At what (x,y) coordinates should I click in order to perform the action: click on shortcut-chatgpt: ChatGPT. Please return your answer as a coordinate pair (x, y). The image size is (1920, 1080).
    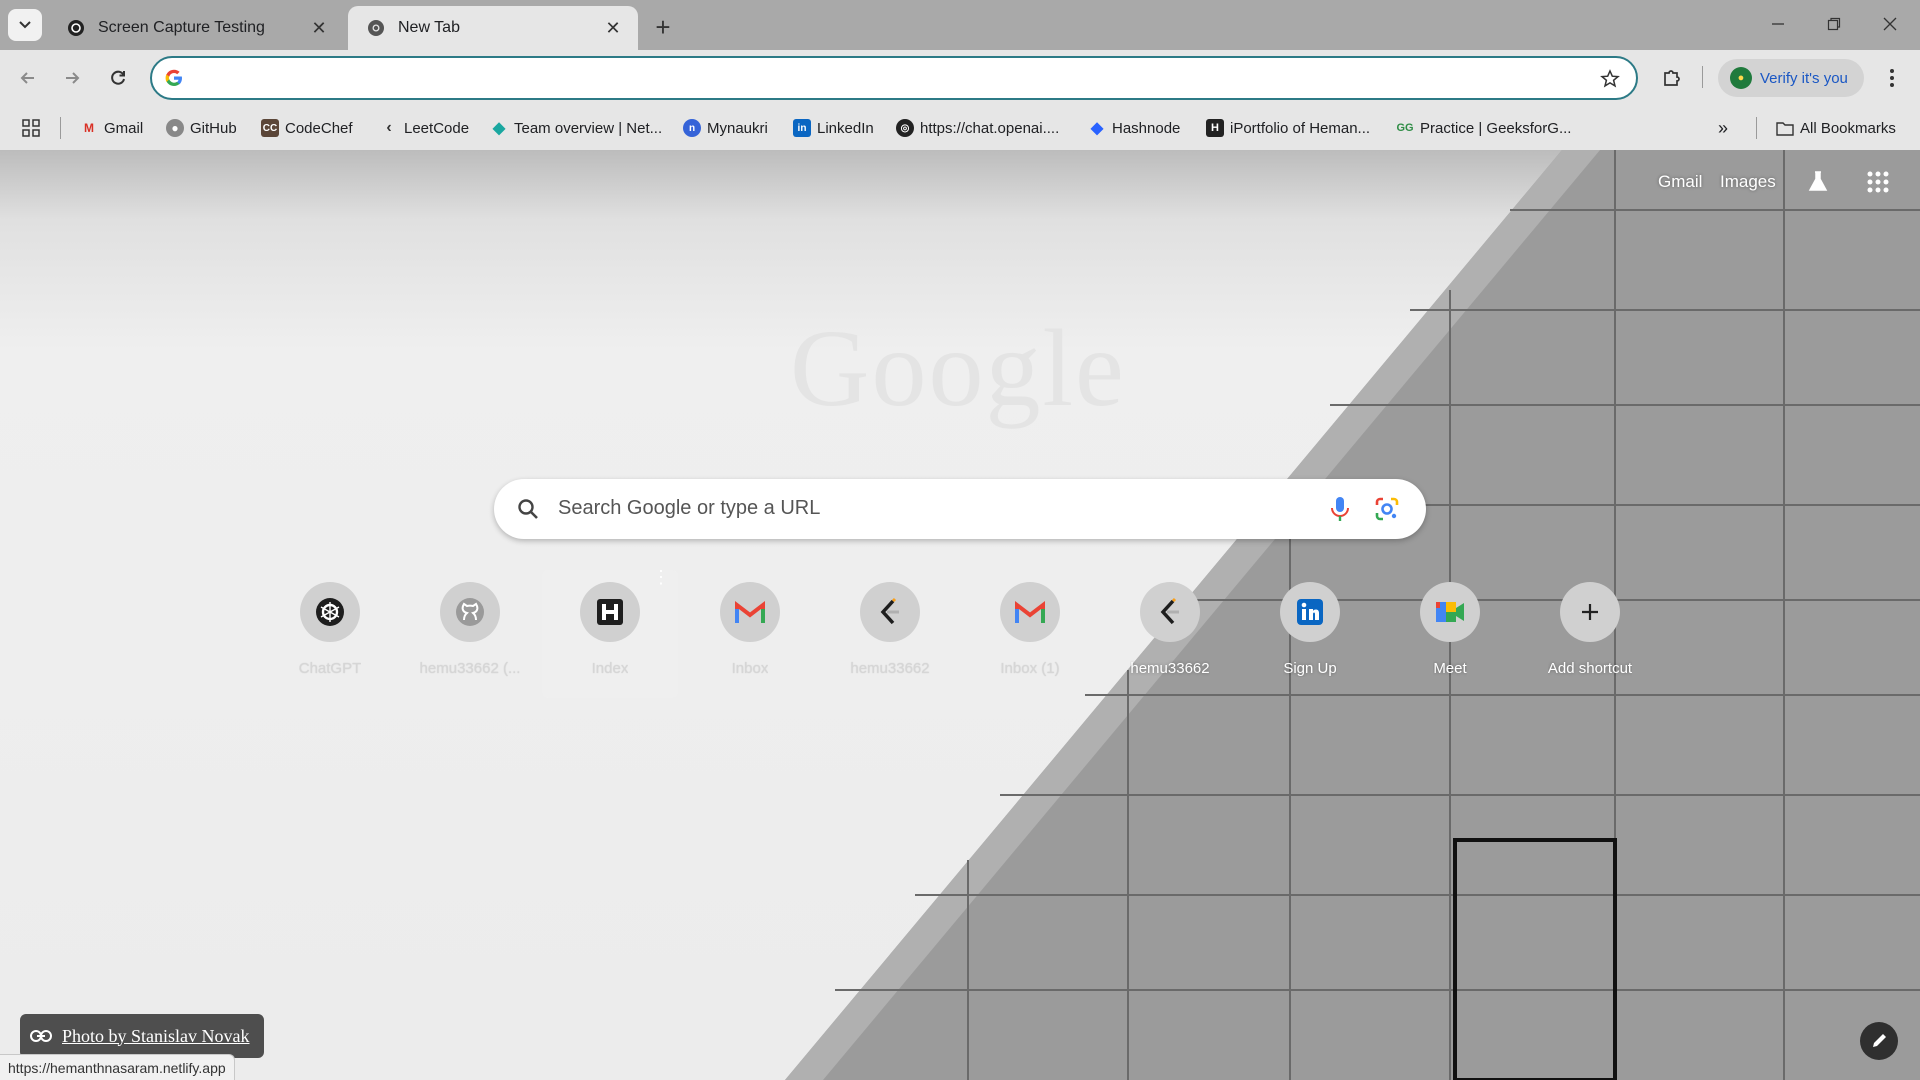
    Looking at the image, I should click on (330, 634).